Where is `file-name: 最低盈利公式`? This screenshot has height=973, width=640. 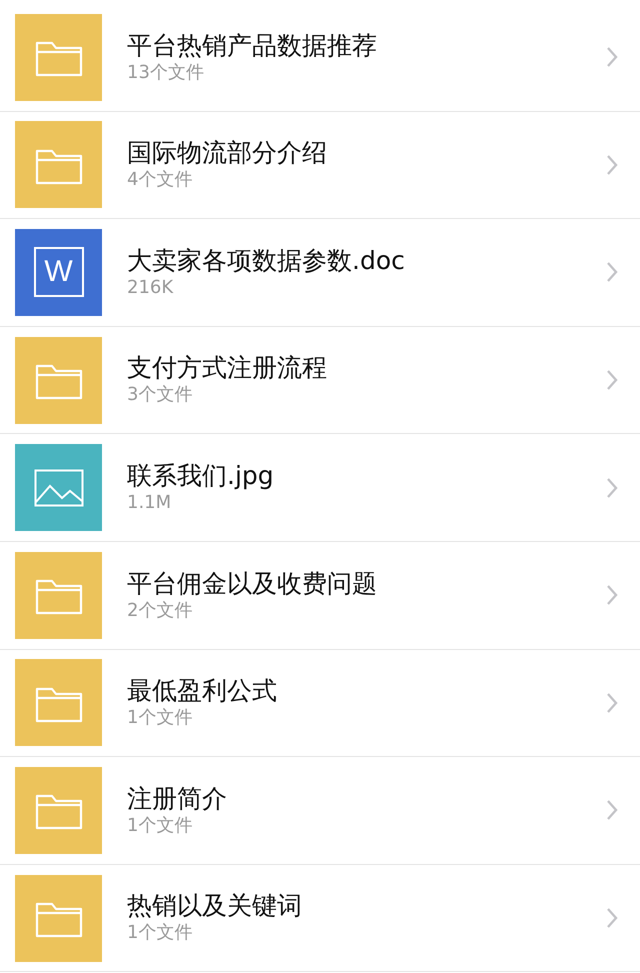
file-name: 最低盈利公式 is located at coordinates (202, 691).